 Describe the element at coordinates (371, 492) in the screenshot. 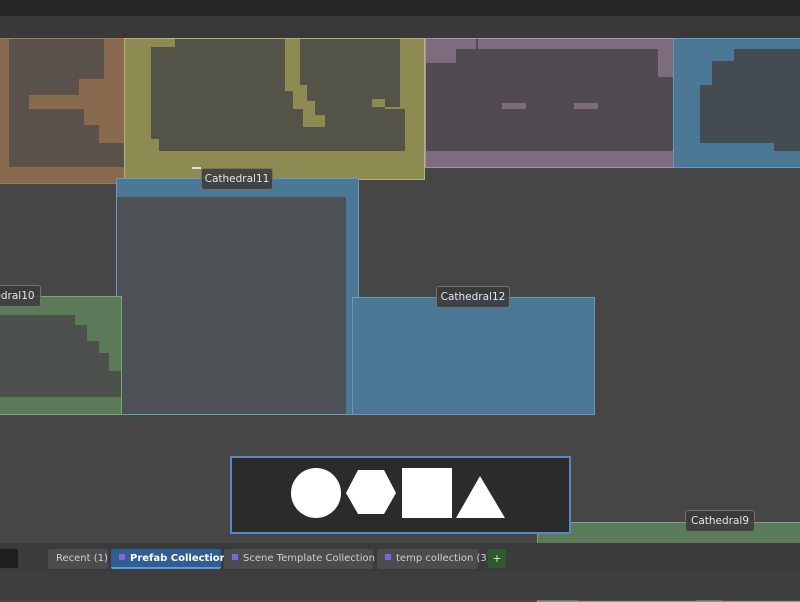

I see `hexagon-icon` at that location.